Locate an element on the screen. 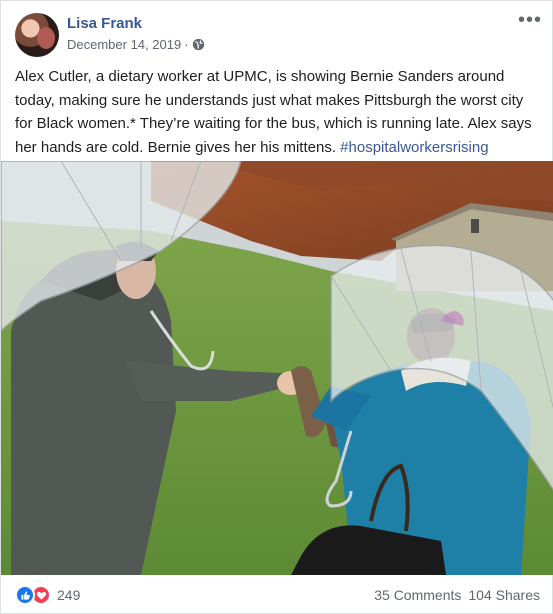 This screenshot has width=553, height=614. post-stats: 35 Comments 104 Shares is located at coordinates (457, 595).